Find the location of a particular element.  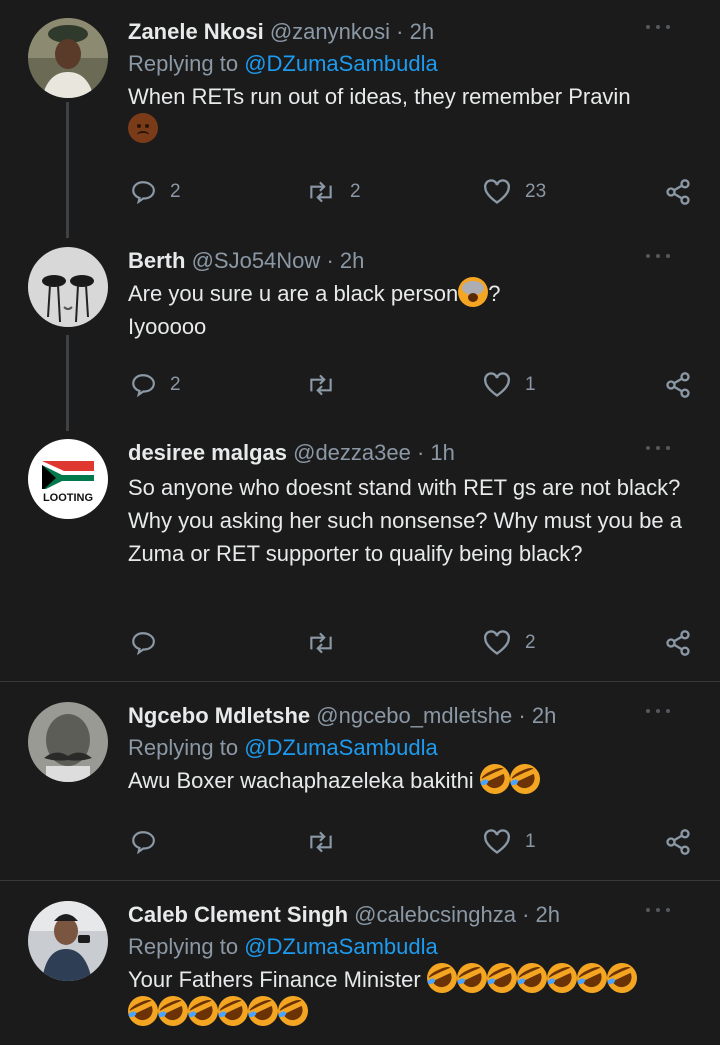

retweet-button: 2 is located at coordinates (333, 192).